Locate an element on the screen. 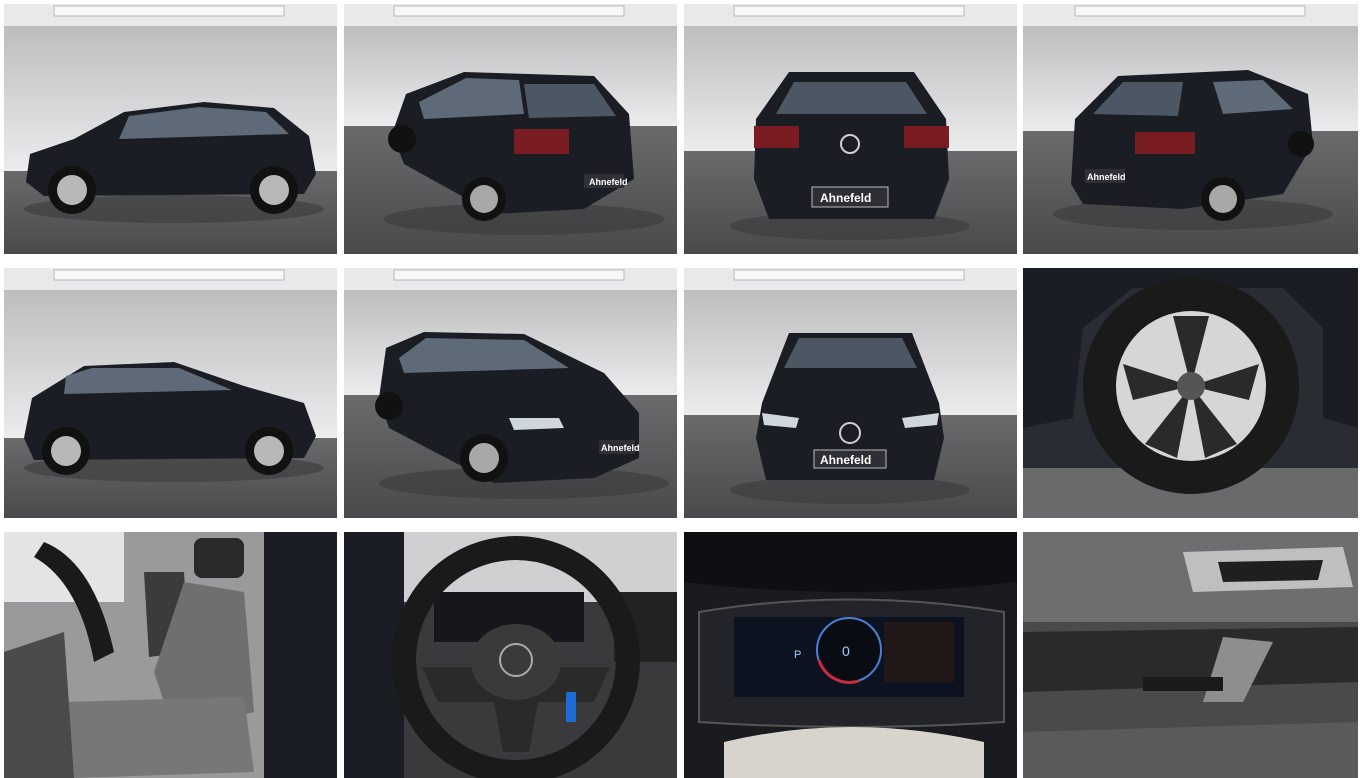  wheel-image is located at coordinates (1190, 393).